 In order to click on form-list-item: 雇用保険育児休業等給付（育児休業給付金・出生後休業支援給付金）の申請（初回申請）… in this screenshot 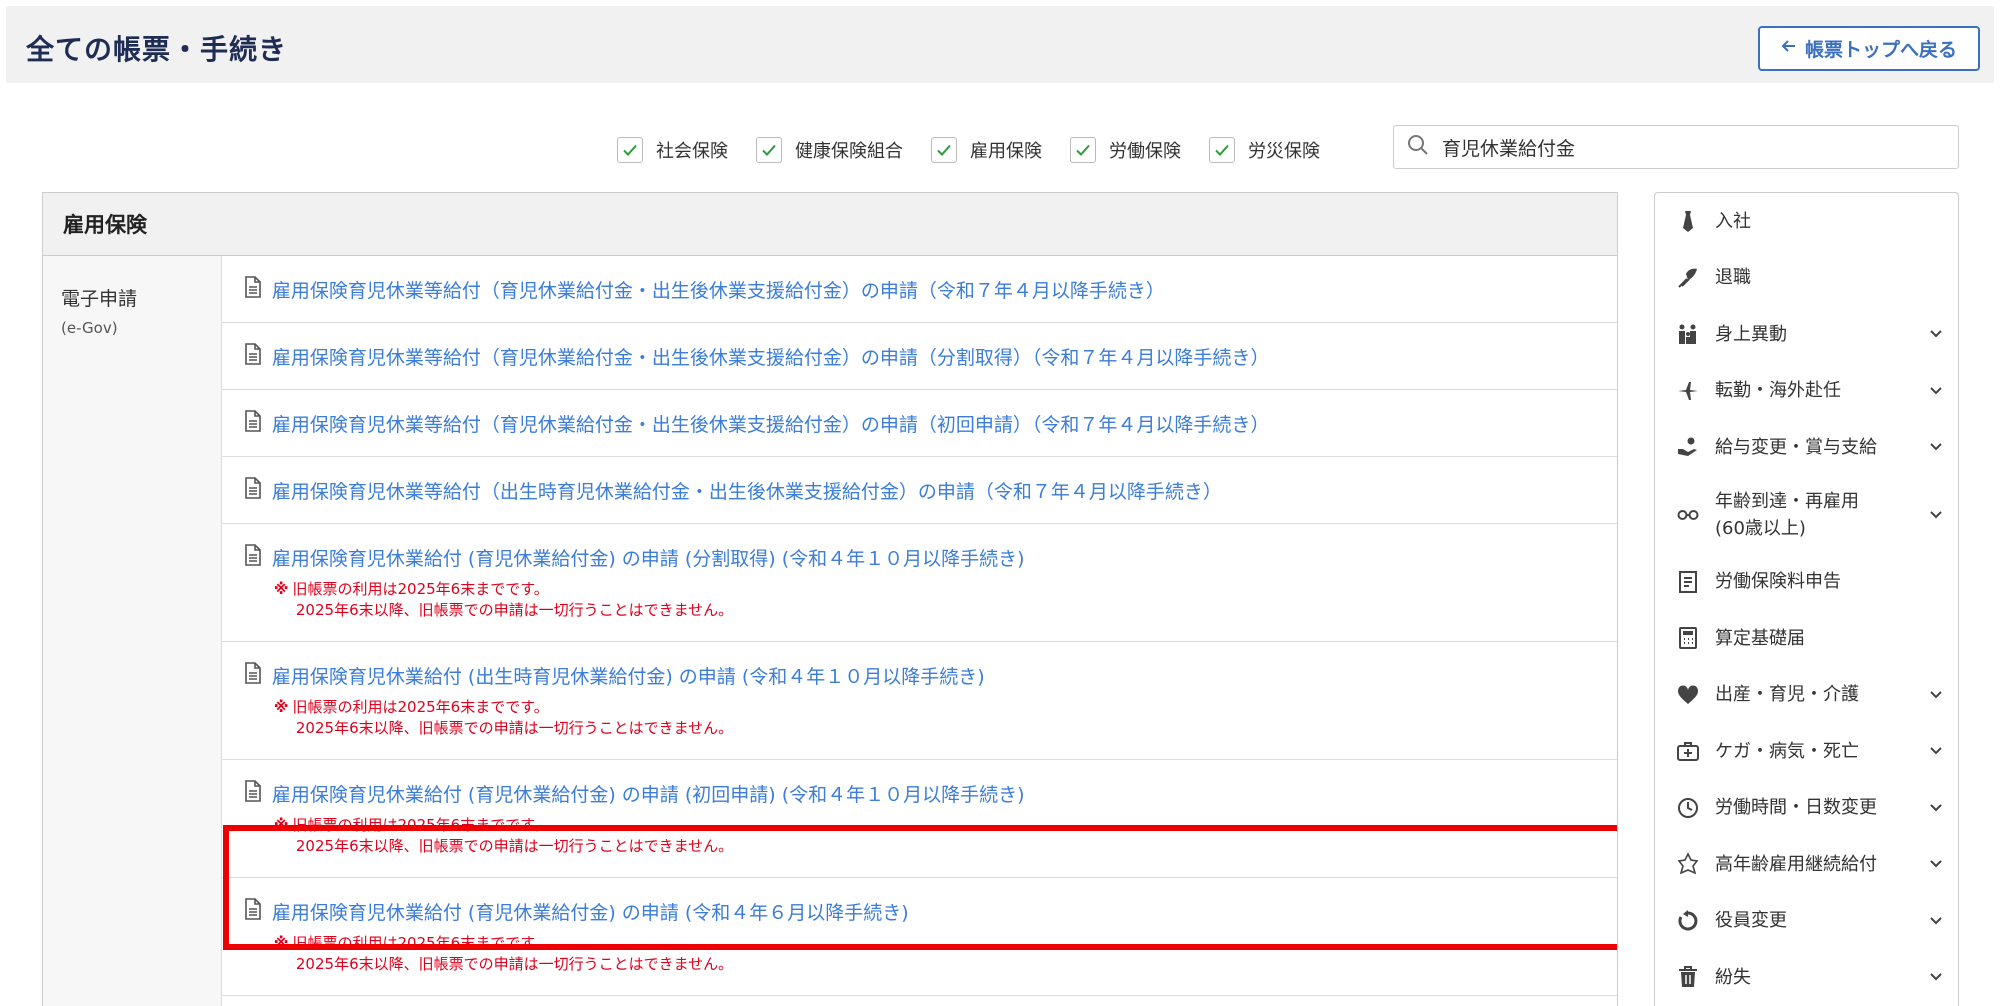, I will do `click(919, 423)`.